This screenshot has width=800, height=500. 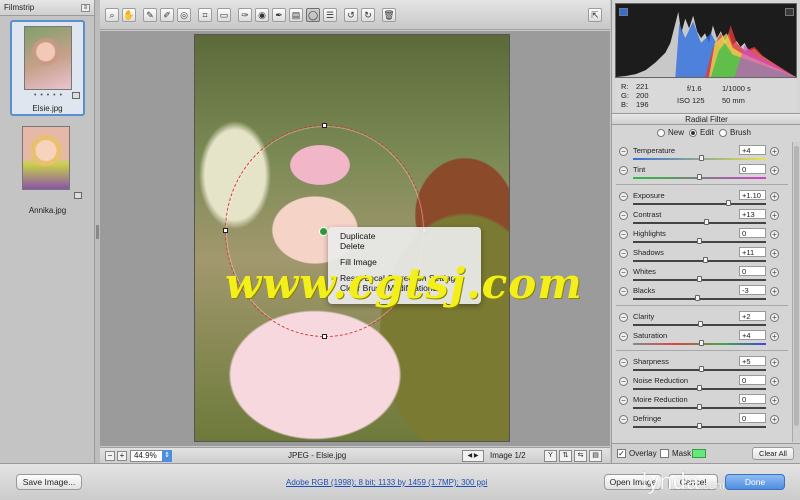 I want to click on overlay-label: Overlay, so click(x=643, y=453).